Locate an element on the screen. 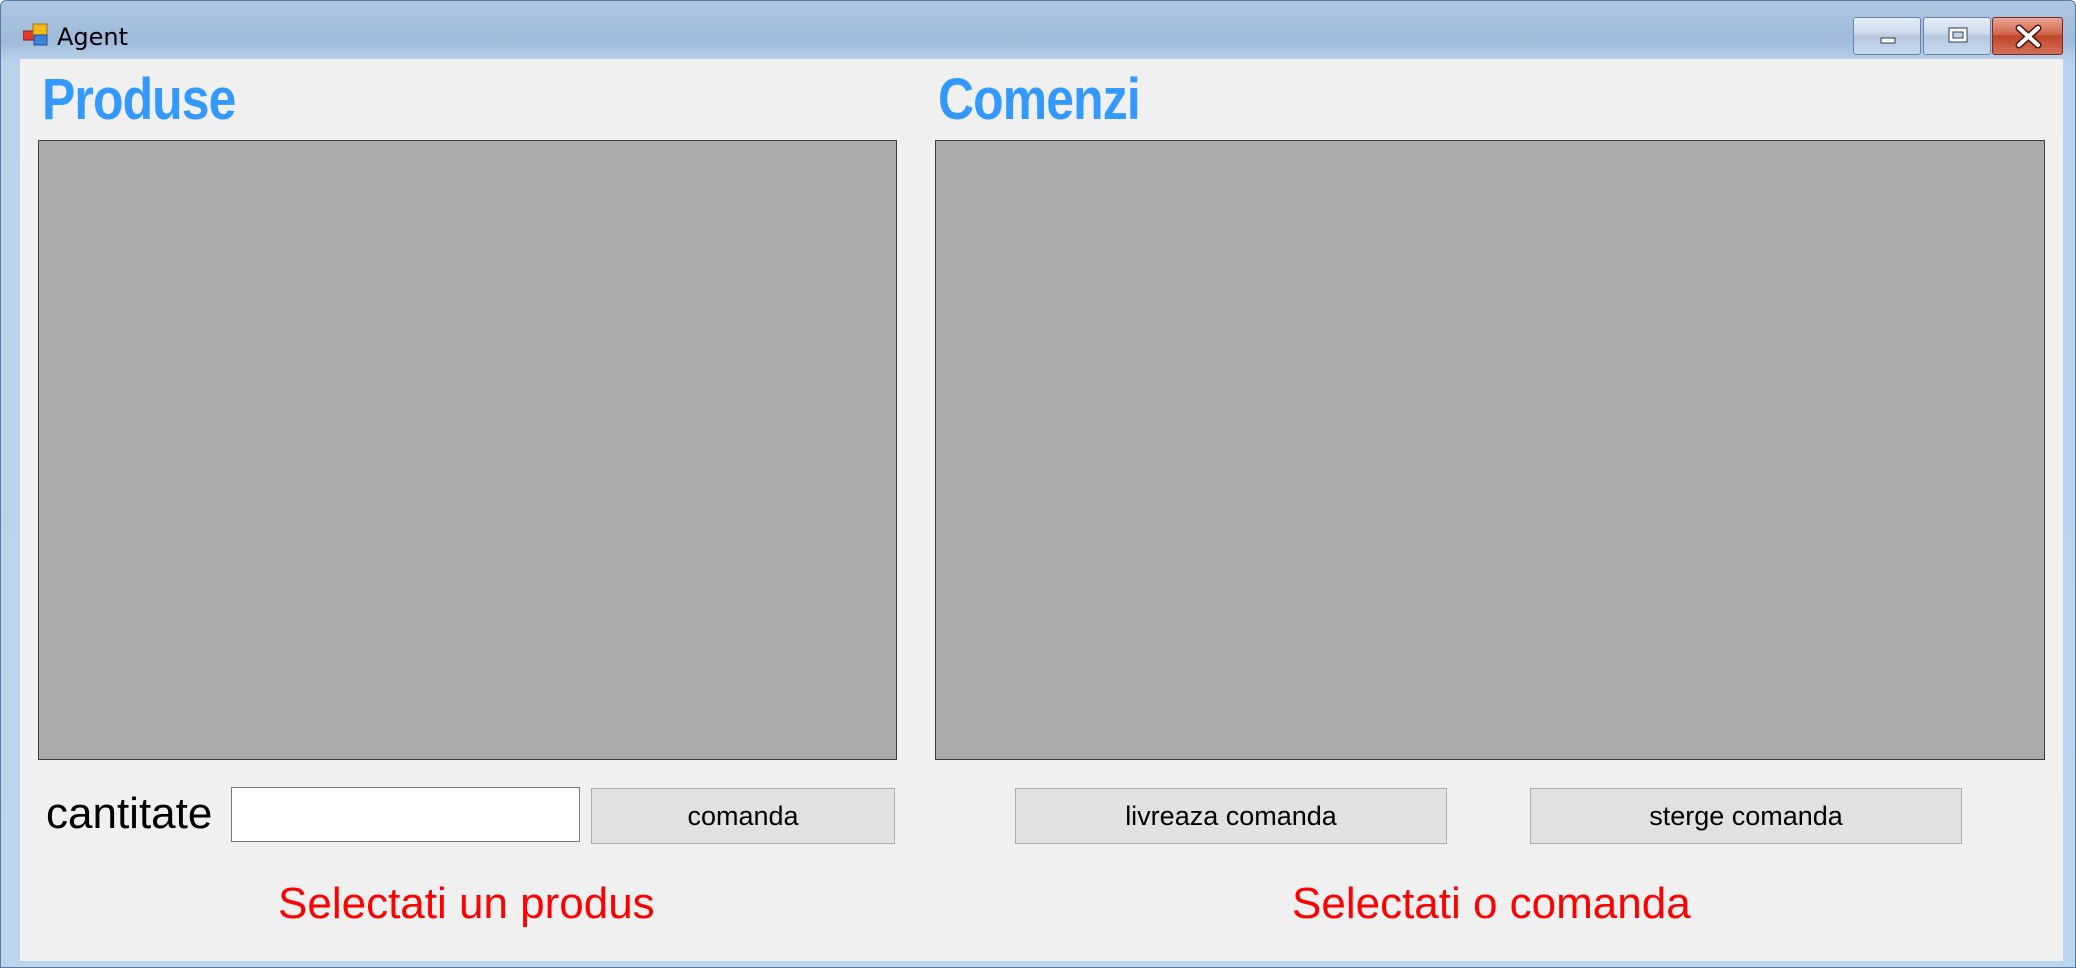 The height and width of the screenshot is (968, 2076). window-title: Agent is located at coordinates (93, 37).